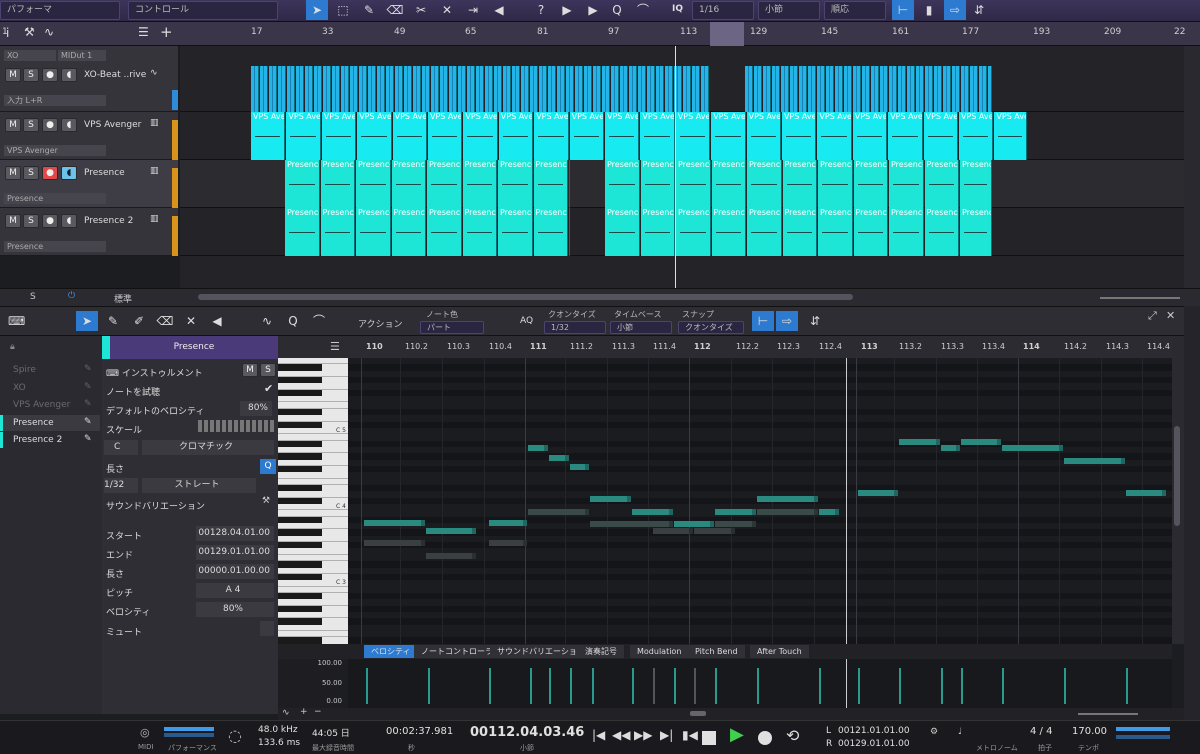  Describe the element at coordinates (929, 10) in the screenshot. I see `snap-event-icon: ▮` at that location.